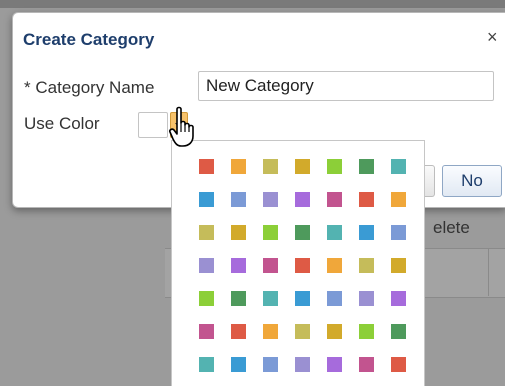  What do you see at coordinates (95, 87) in the screenshot?
I see `category-name-label-text: Category Name` at bounding box center [95, 87].